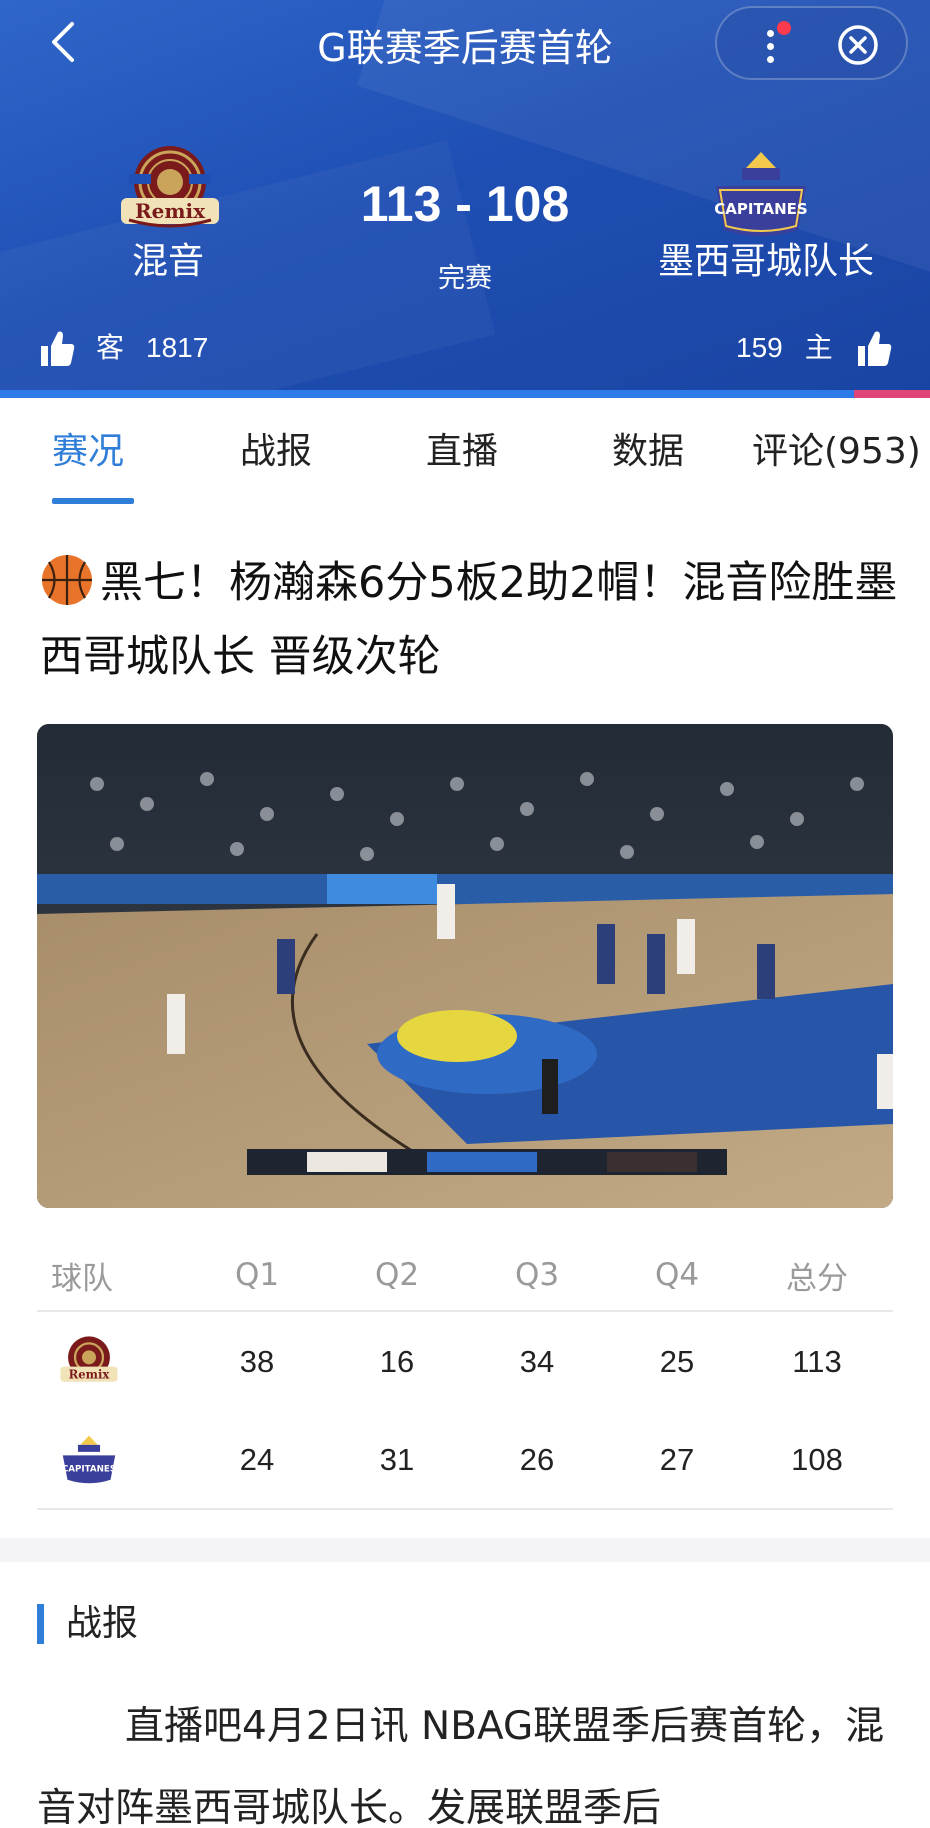 Image resolution: width=930 pixels, height=1828 pixels. What do you see at coordinates (537, 1275) in the screenshot?
I see `column-header-q3: Q3` at bounding box center [537, 1275].